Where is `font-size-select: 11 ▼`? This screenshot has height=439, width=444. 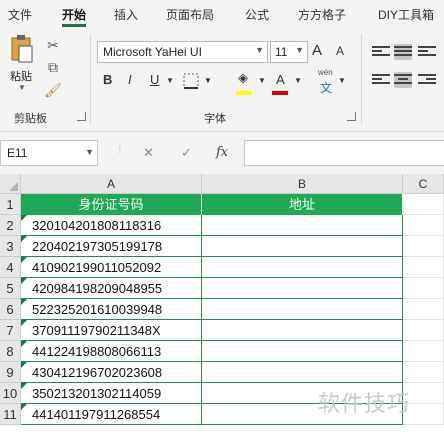 font-size-select: 11 ▼ is located at coordinates (289, 52).